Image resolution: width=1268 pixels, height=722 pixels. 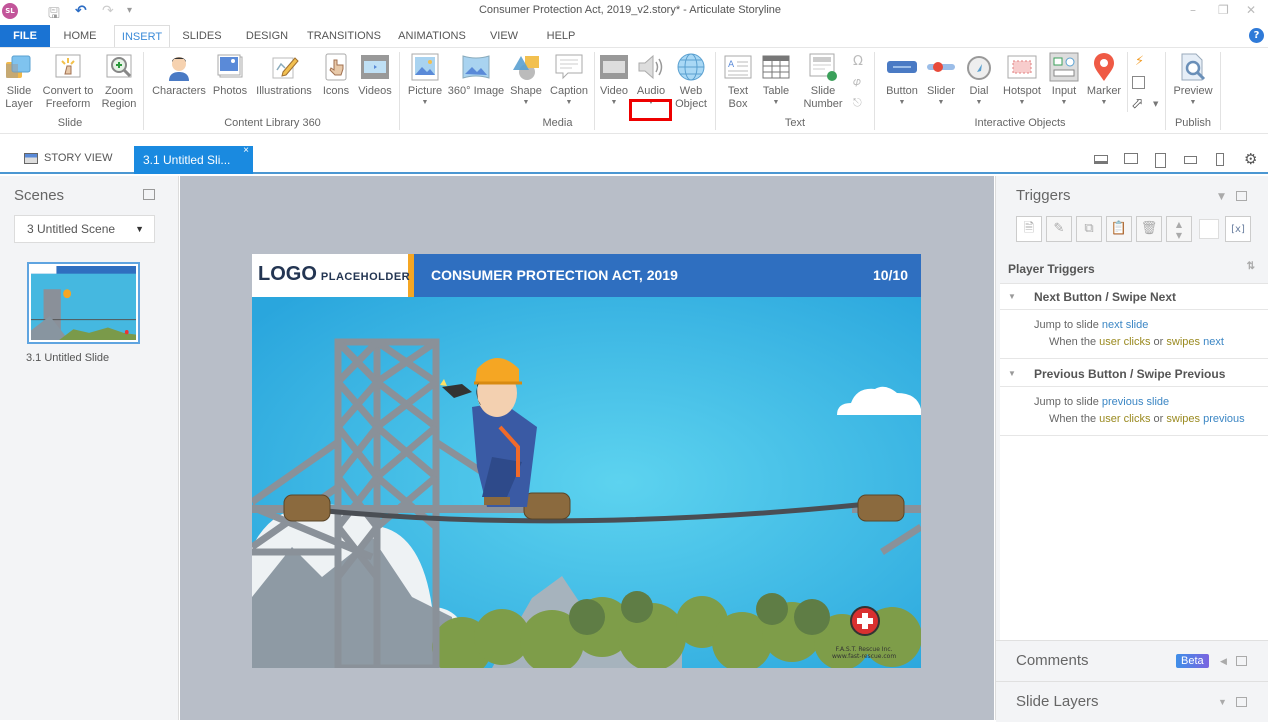 What do you see at coordinates (1220, 161) in the screenshot?
I see `phone-icon` at bounding box center [1220, 161].